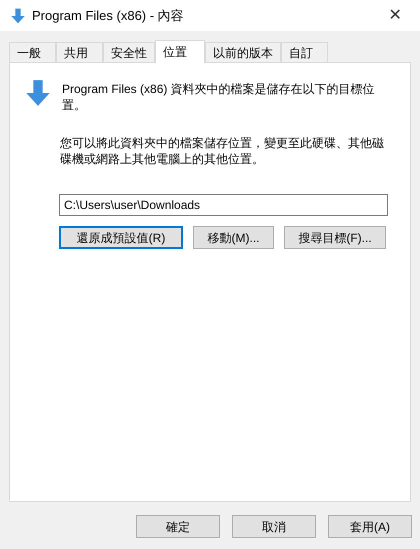  Describe the element at coordinates (79, 52) in the screenshot. I see `tab: 共用` at that location.